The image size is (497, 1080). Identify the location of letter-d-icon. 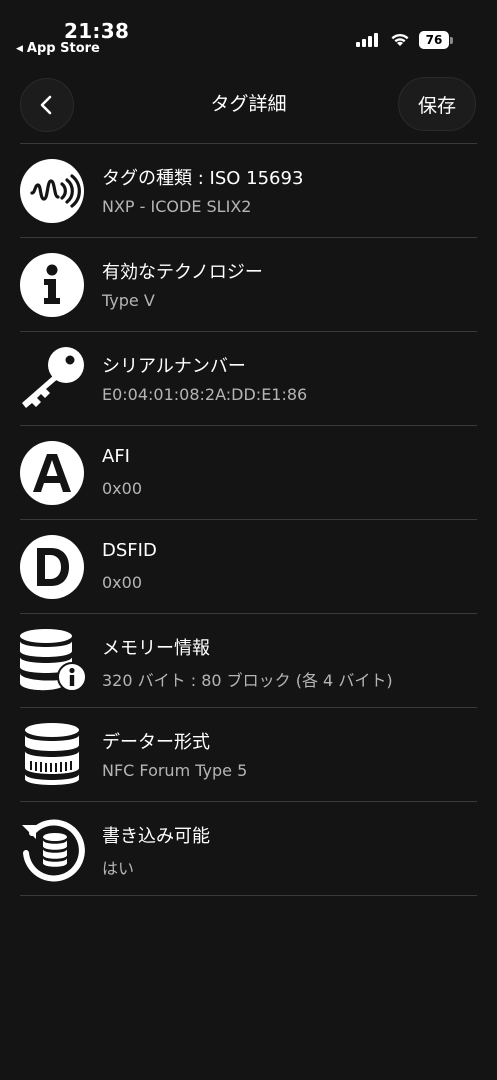
(52, 567).